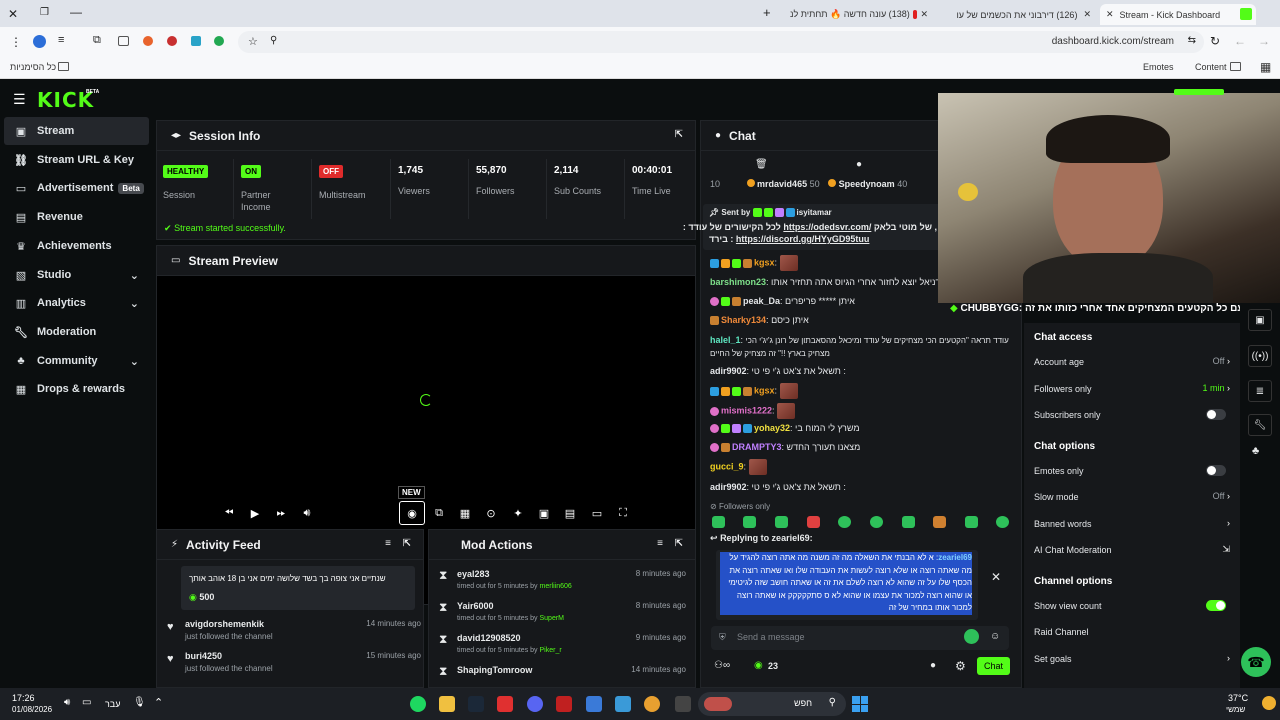 The image size is (1280, 720). I want to click on sidebar-item-stream: ▣ Stream, so click(76, 131).